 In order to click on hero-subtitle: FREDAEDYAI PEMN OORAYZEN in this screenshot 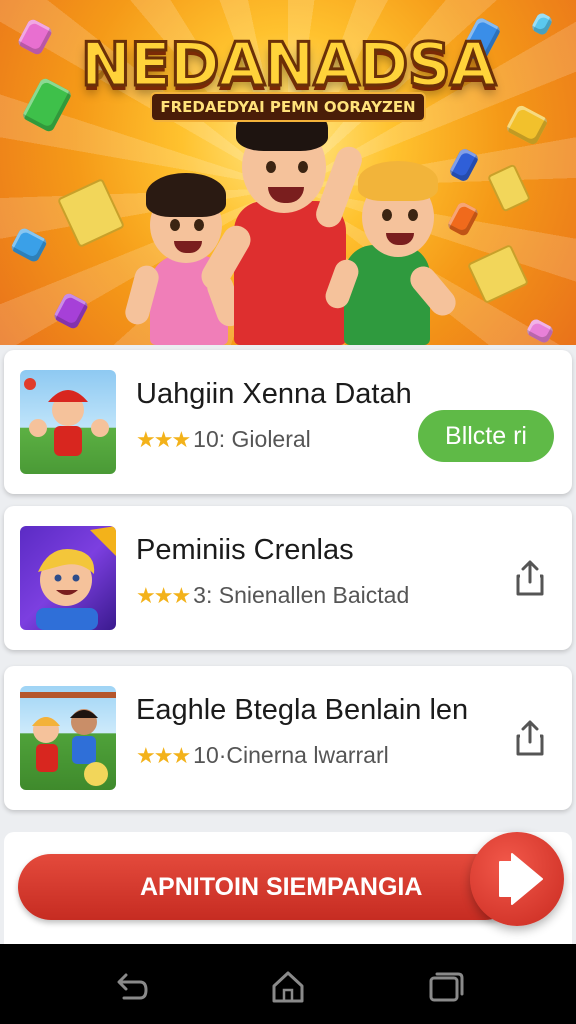, I will do `click(288, 107)`.